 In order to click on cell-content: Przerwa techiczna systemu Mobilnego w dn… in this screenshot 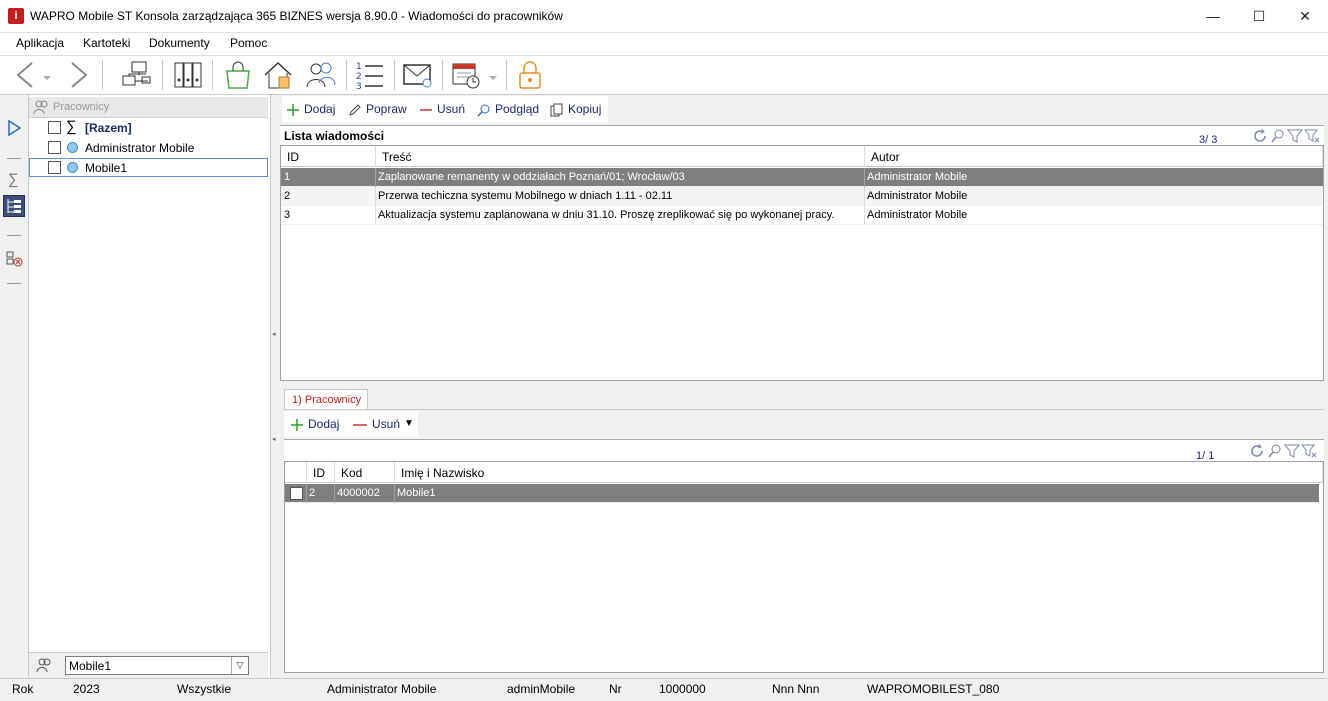, I will do `click(525, 196)`.